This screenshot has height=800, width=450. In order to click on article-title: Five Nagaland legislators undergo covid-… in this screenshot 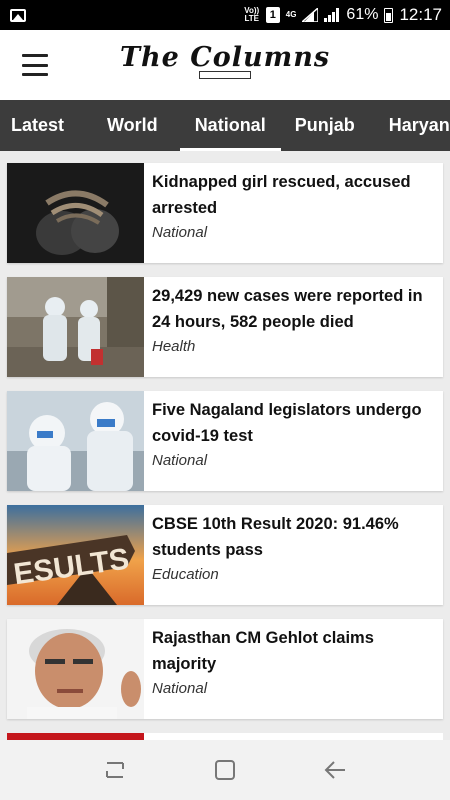, I will do `click(287, 423)`.